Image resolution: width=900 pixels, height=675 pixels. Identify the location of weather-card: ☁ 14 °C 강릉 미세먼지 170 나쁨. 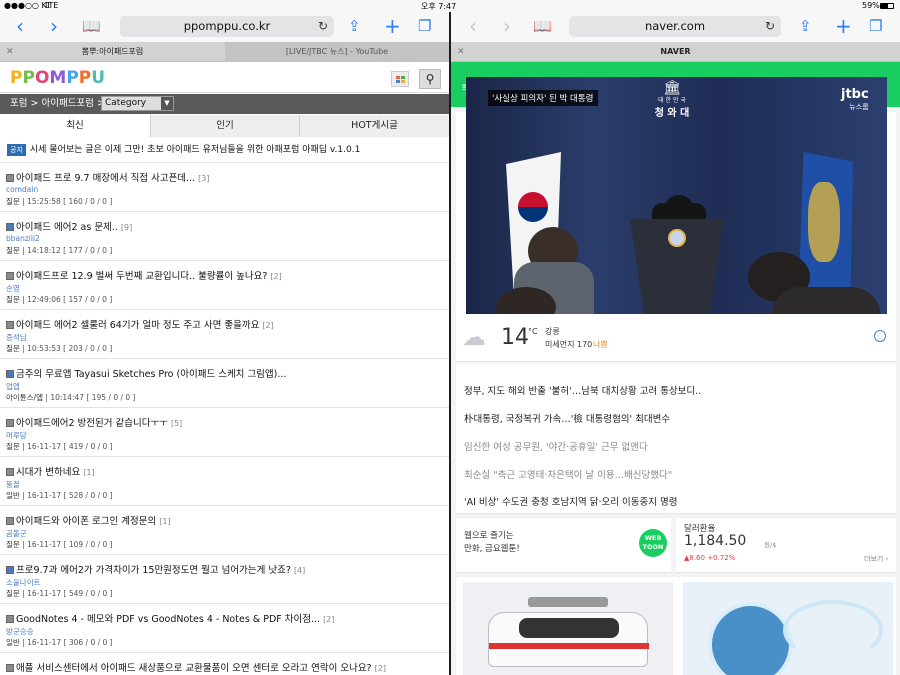
(676, 339).